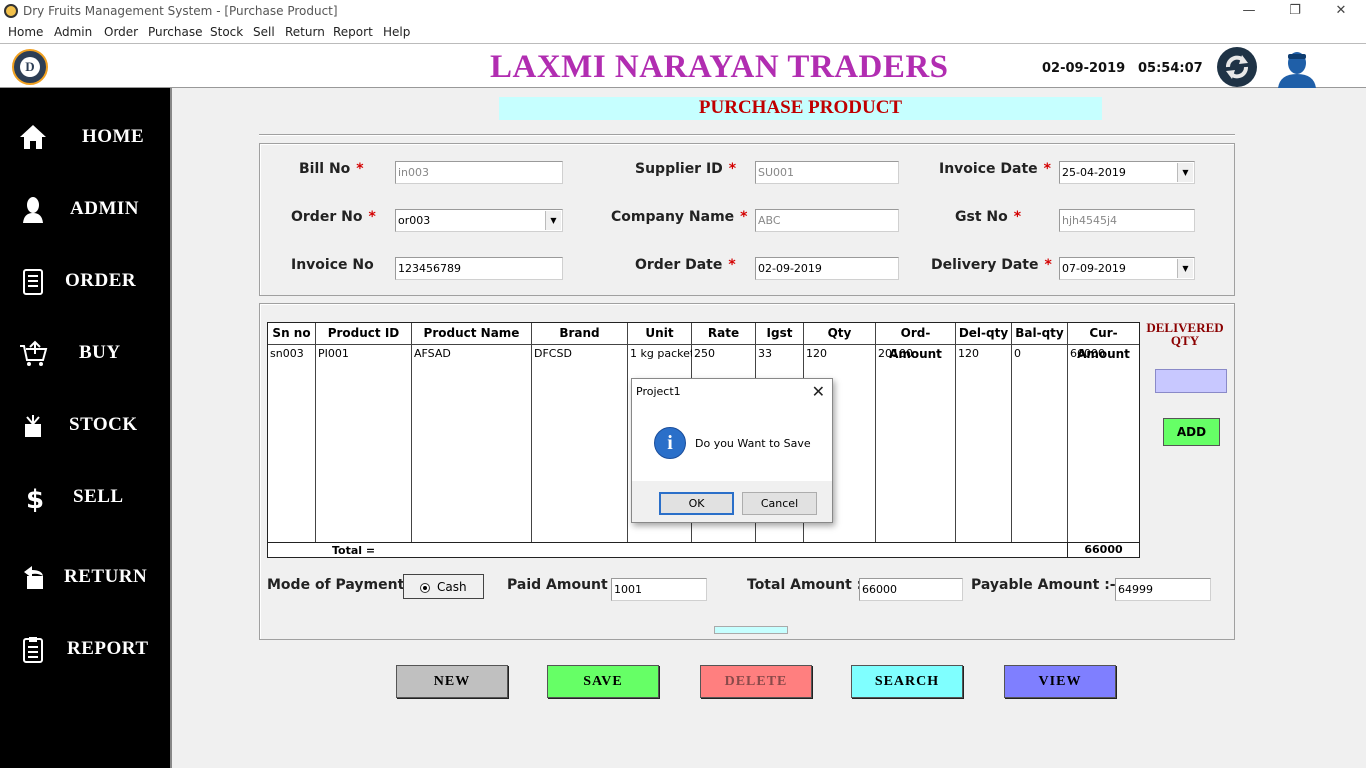  I want to click on supplier-id-input: SU001, so click(827, 172).